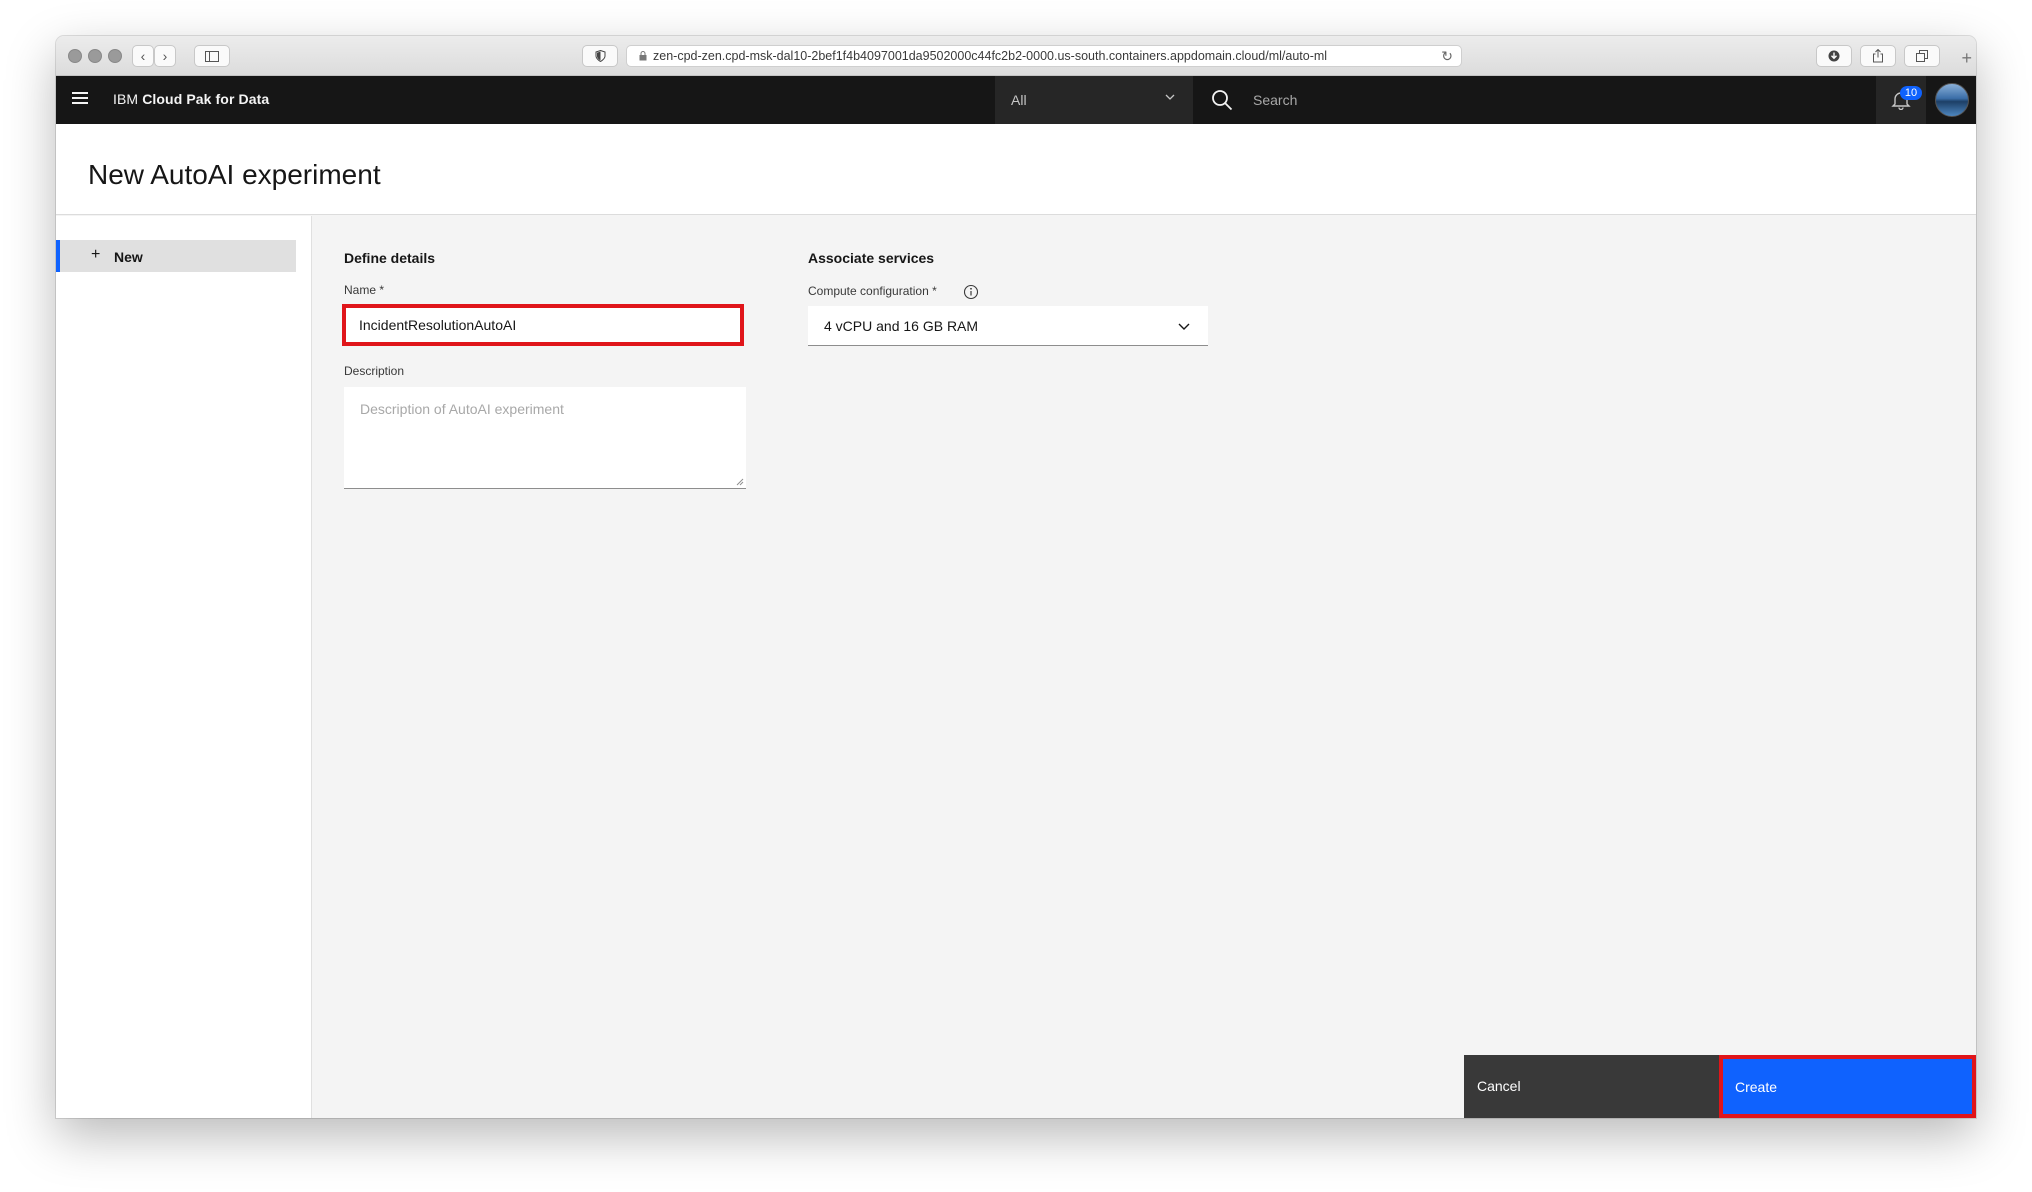 This screenshot has width=2032, height=1192. I want to click on user-avatar, so click(1952, 100).